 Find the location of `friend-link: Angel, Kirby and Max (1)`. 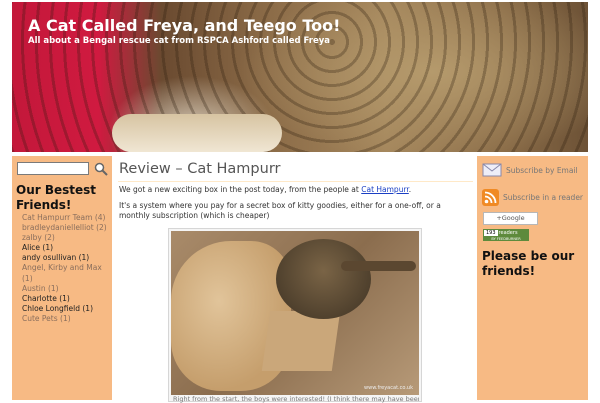

friend-link: Angel, Kirby and Max (1) is located at coordinates (62, 272).